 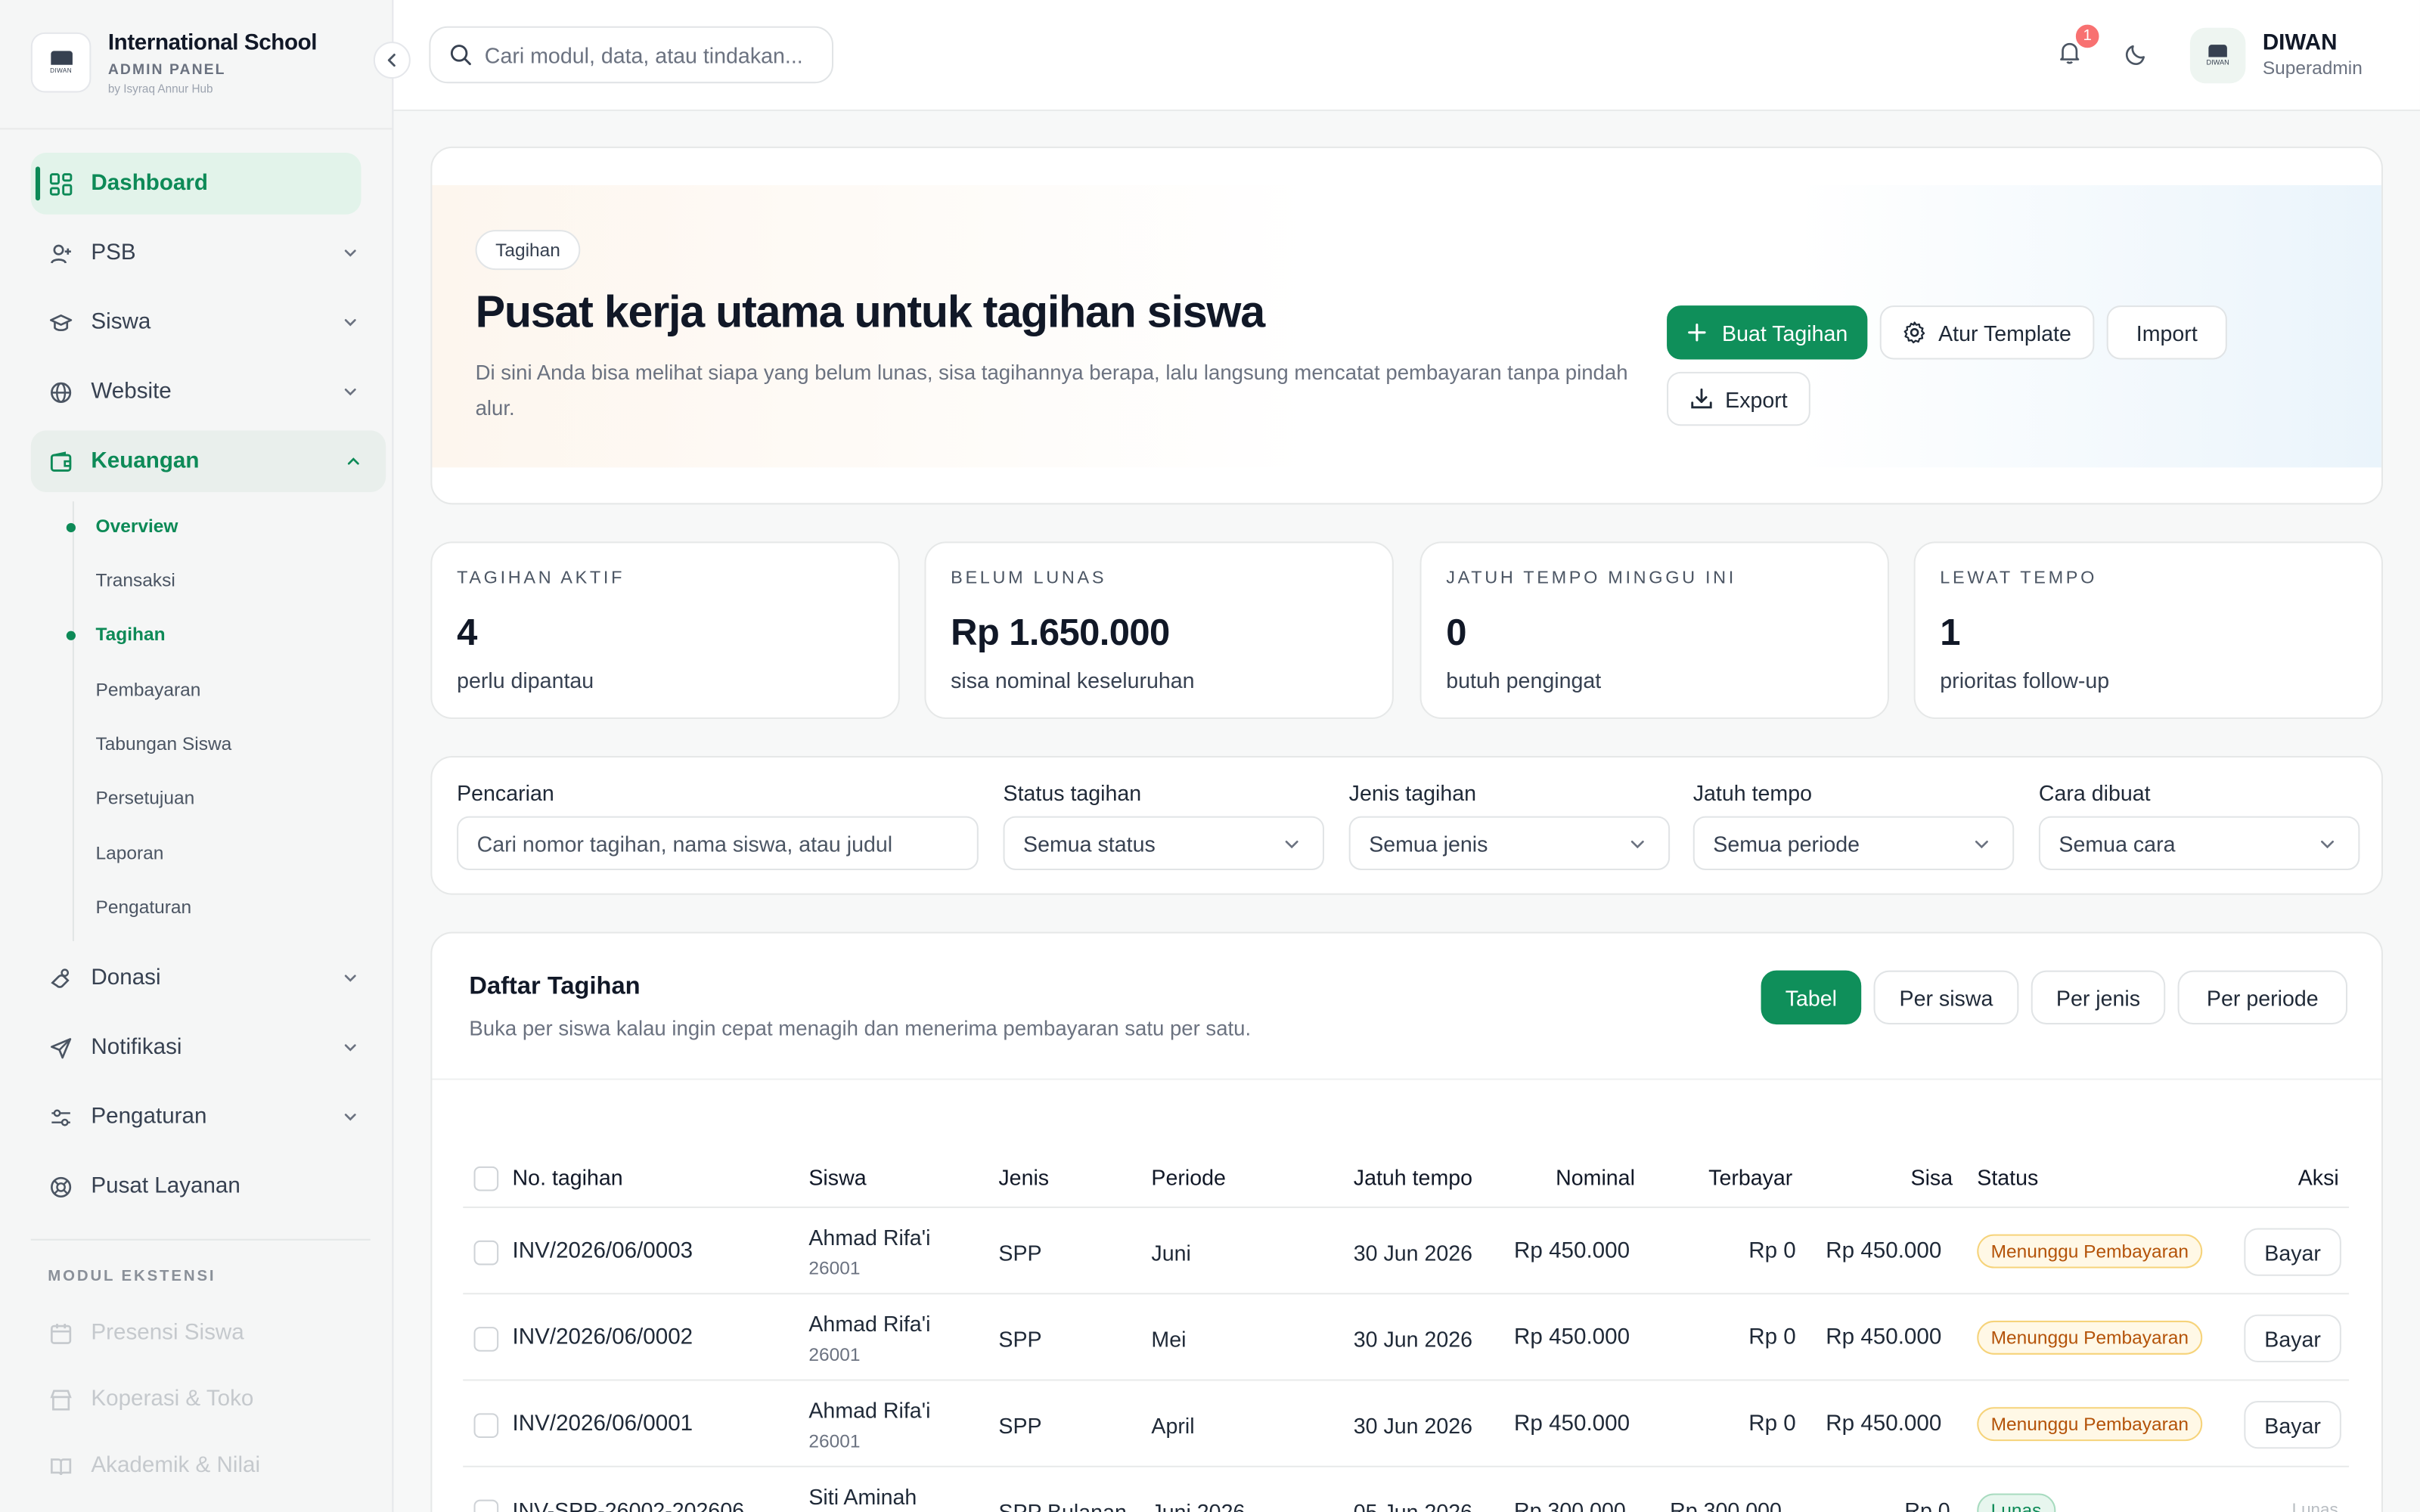 I want to click on brand-logo: DIWAN, so click(x=61, y=62).